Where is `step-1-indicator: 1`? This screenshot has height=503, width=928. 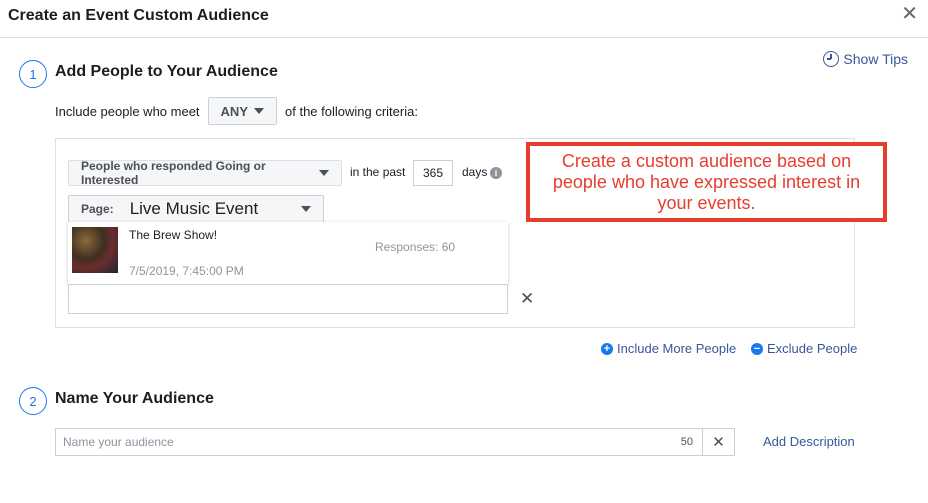
step-1-indicator: 1 is located at coordinates (33, 74).